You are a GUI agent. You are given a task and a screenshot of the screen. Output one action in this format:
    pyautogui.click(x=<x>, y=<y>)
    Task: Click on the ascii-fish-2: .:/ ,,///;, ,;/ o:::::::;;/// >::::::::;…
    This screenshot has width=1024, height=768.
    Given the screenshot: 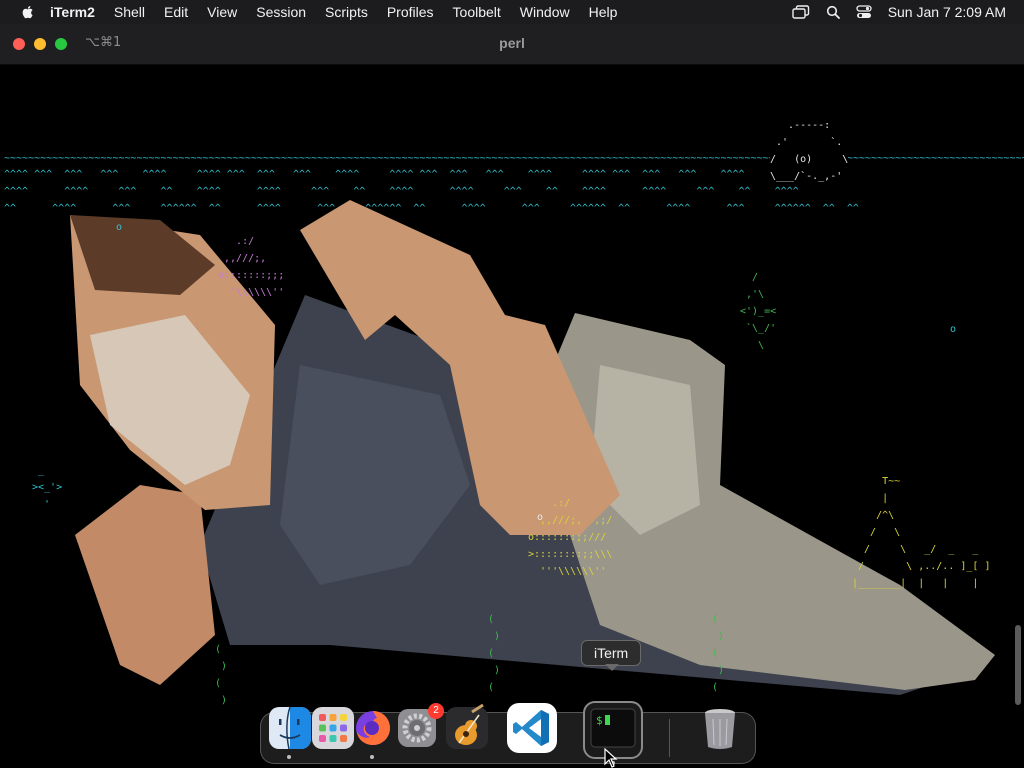 What is the action you would take?
    pyautogui.click(x=570, y=537)
    